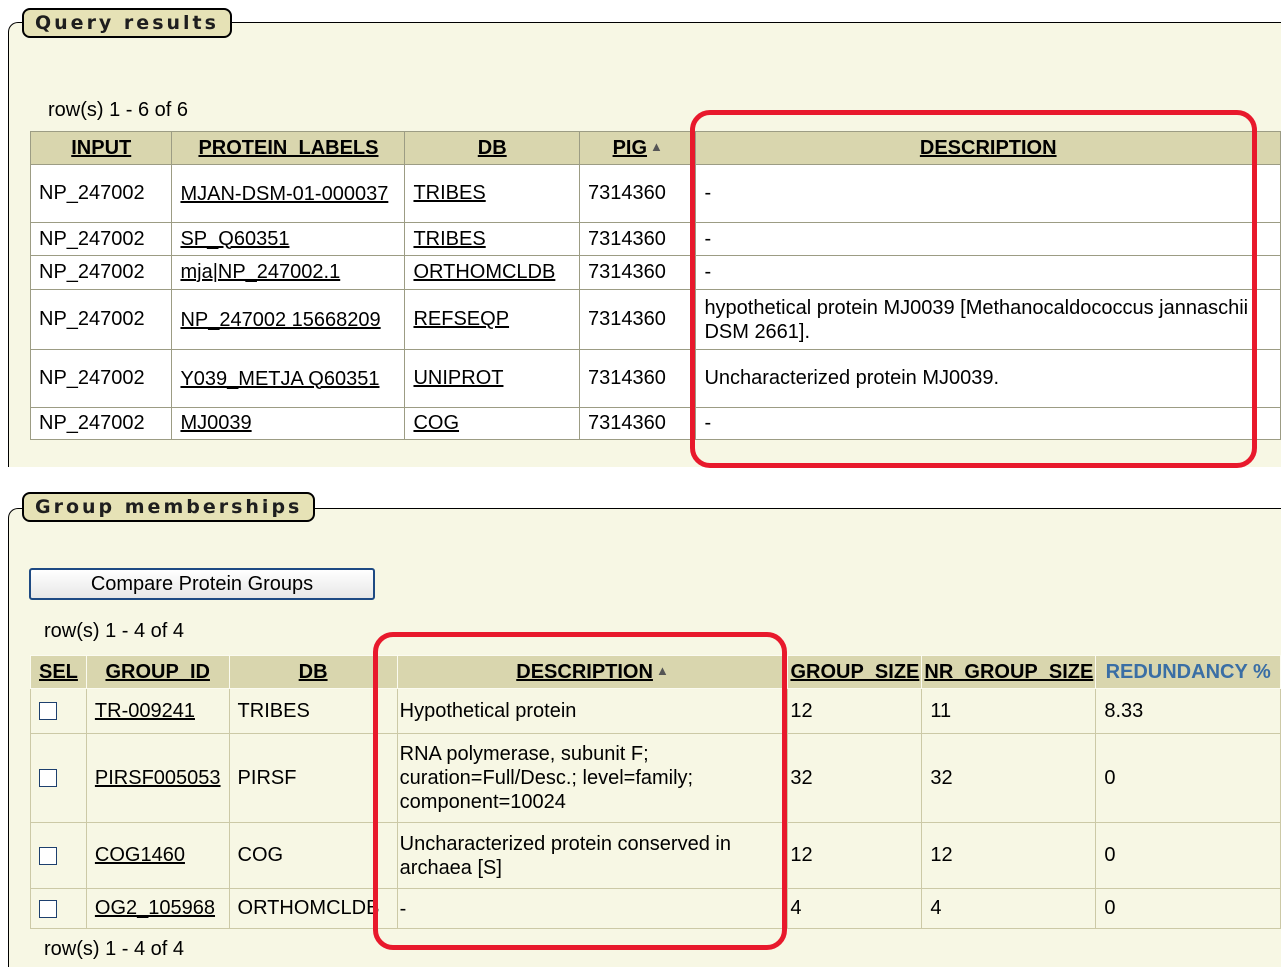 The image size is (1281, 967). I want to click on column-header-nr-group-size-label: NR_GROUP_SIZE, so click(1008, 672).